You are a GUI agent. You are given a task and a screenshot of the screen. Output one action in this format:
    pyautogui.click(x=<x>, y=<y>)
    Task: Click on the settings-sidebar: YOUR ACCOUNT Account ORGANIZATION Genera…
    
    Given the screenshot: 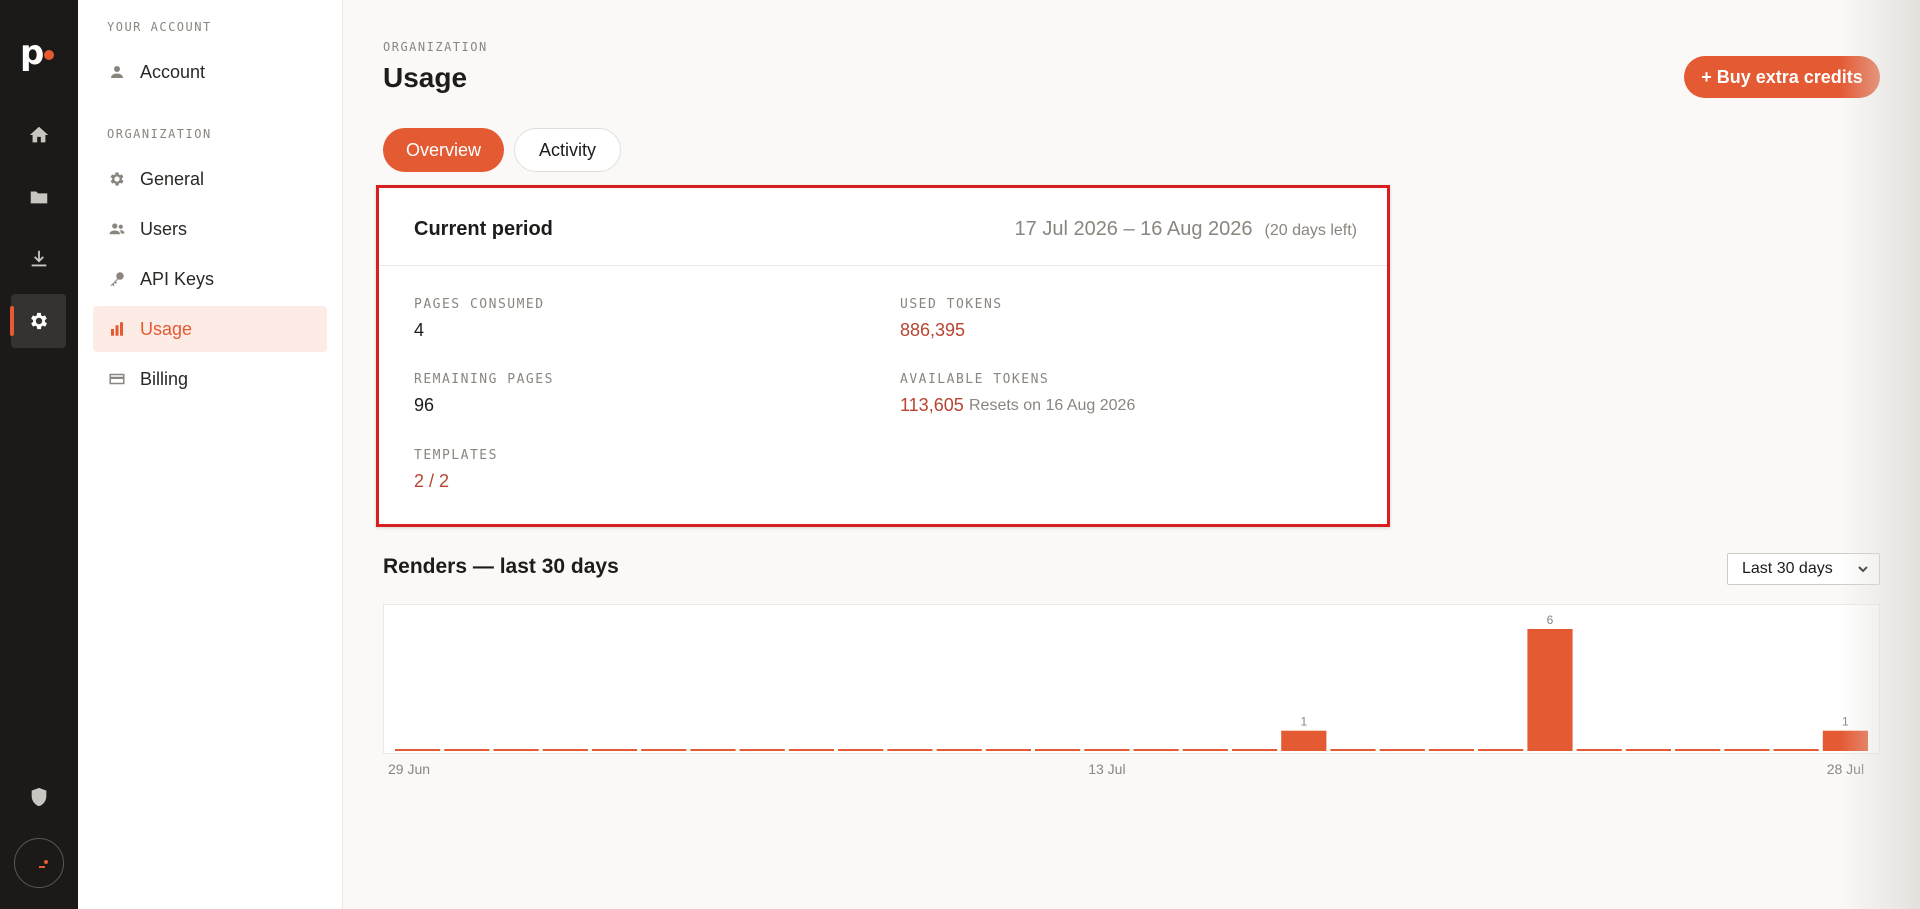 What is the action you would take?
    pyautogui.click(x=210, y=454)
    